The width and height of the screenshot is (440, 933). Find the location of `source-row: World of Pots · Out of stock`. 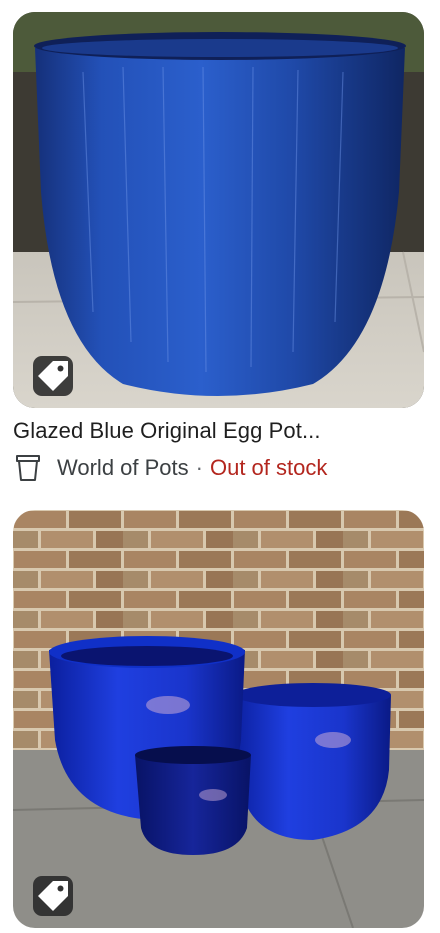

source-row: World of Pots · Out of stock is located at coordinates (170, 468).